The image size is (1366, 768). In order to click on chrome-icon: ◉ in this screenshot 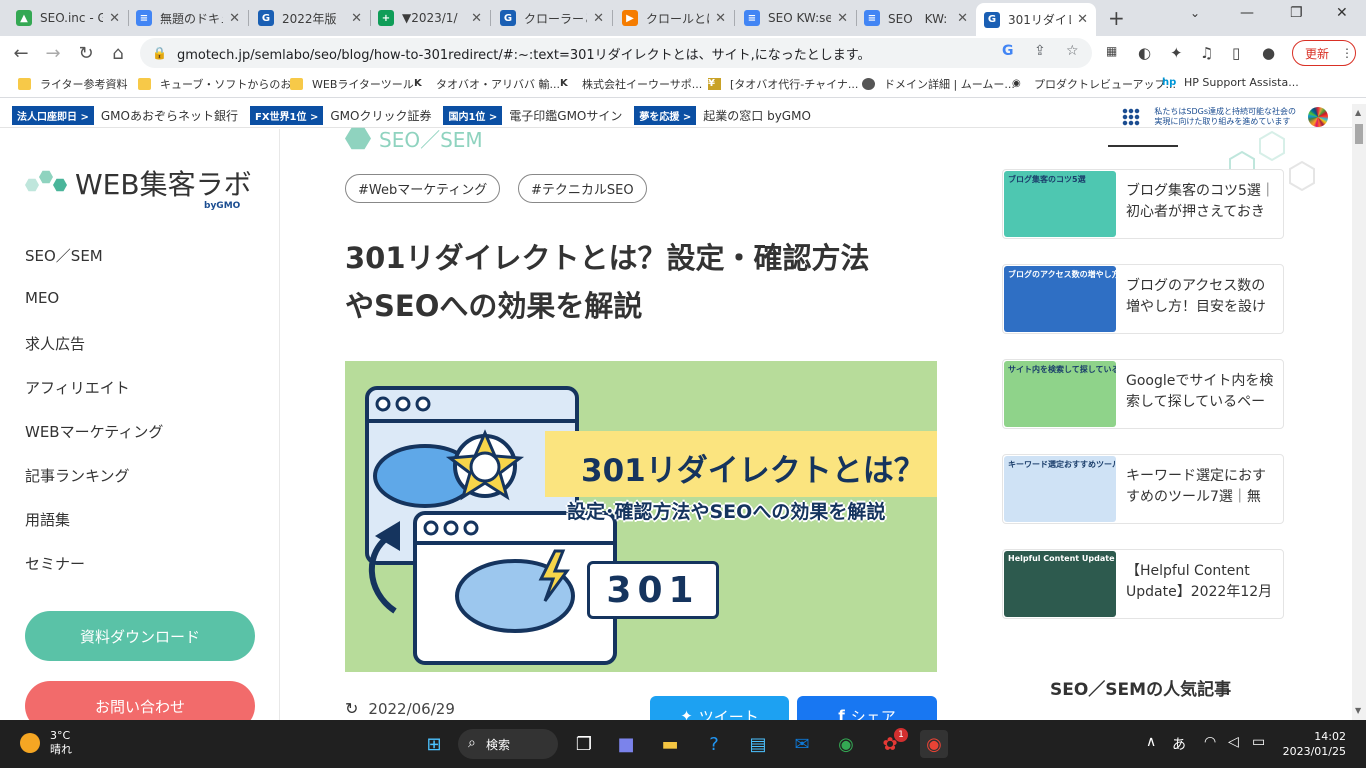, I will do `click(934, 744)`.